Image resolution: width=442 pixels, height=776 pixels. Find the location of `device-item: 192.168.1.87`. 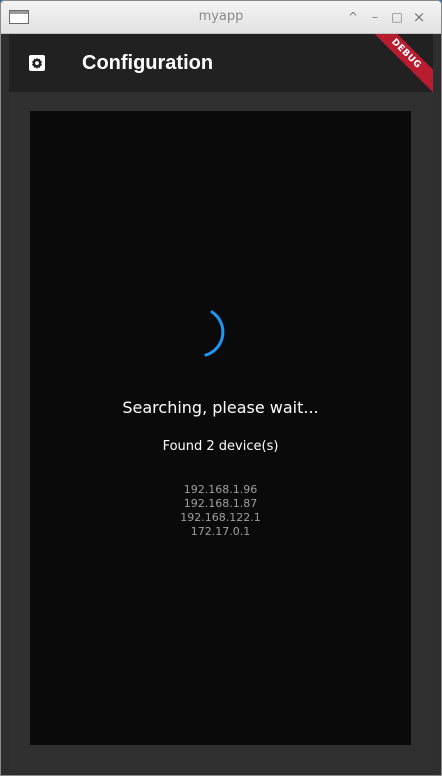

device-item: 192.168.1.87 is located at coordinates (220, 504).